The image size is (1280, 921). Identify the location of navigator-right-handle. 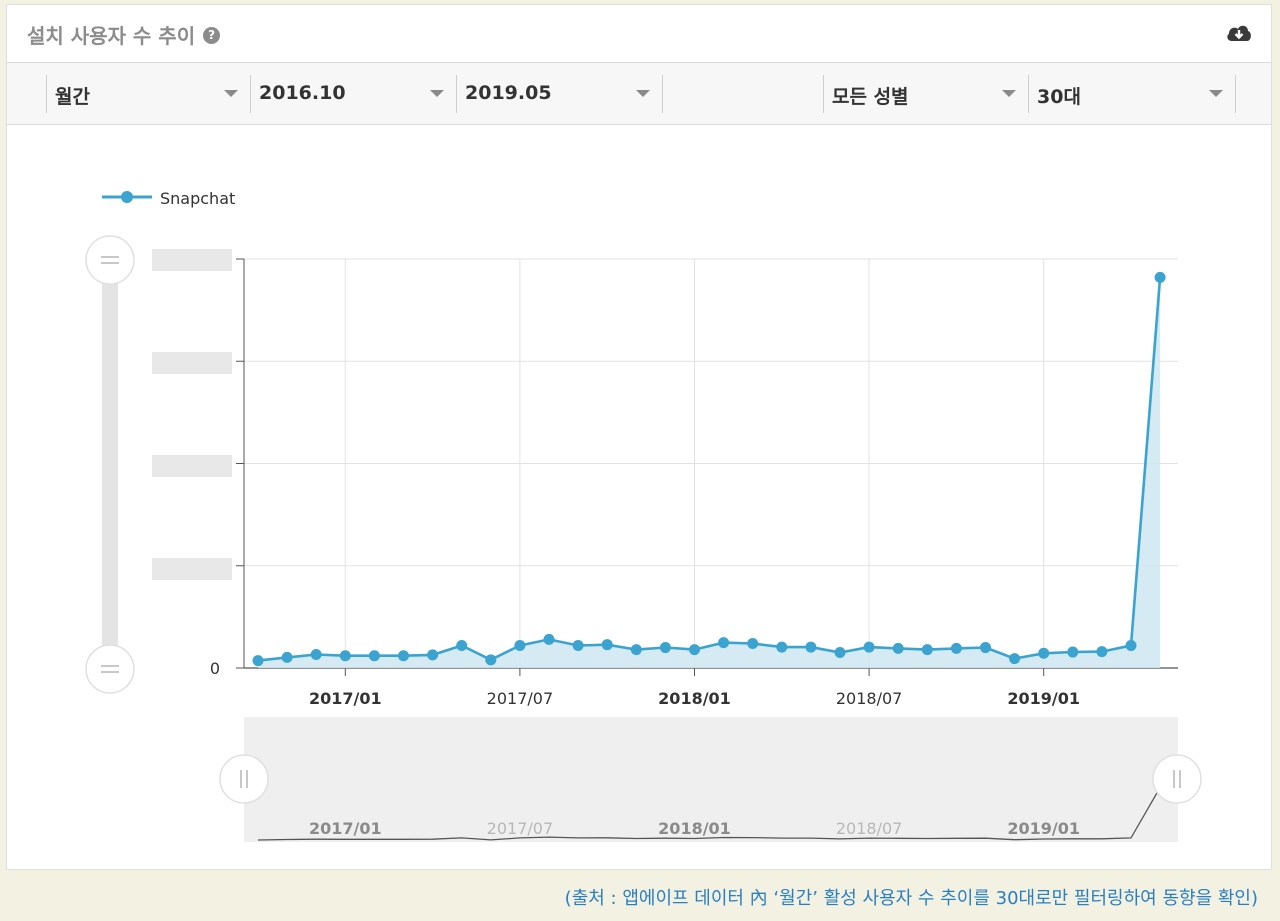
(1177, 779).